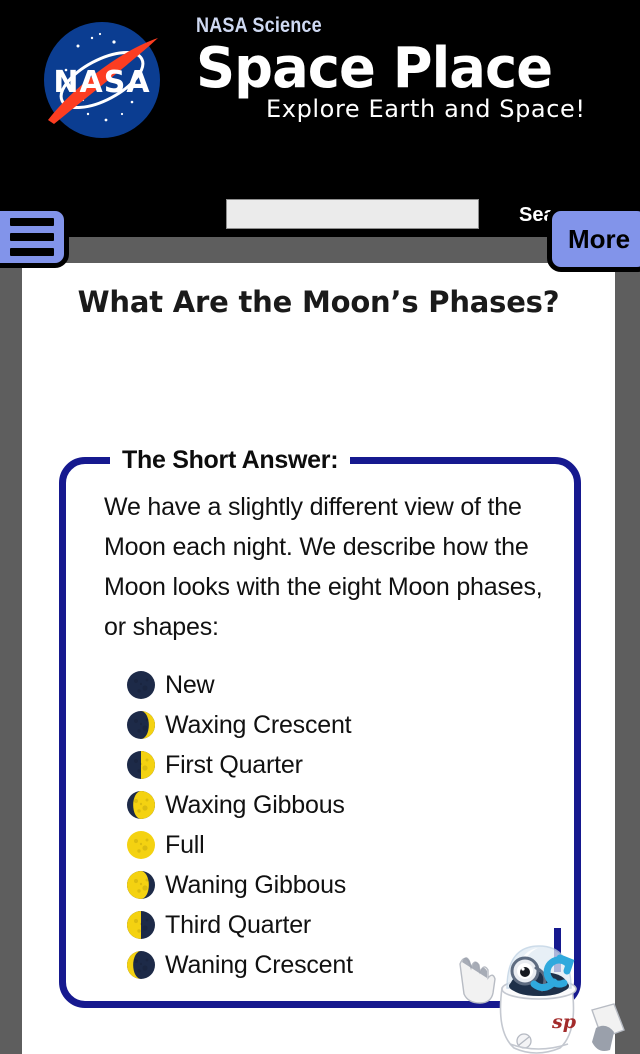  What do you see at coordinates (190, 685) in the screenshot?
I see `moon-phase-label: New` at bounding box center [190, 685].